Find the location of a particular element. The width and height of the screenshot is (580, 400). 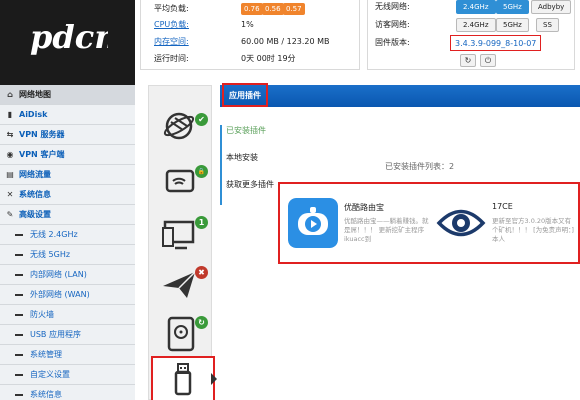

menu-item-label: 内部网络 (LAN) is located at coordinates (58, 274).